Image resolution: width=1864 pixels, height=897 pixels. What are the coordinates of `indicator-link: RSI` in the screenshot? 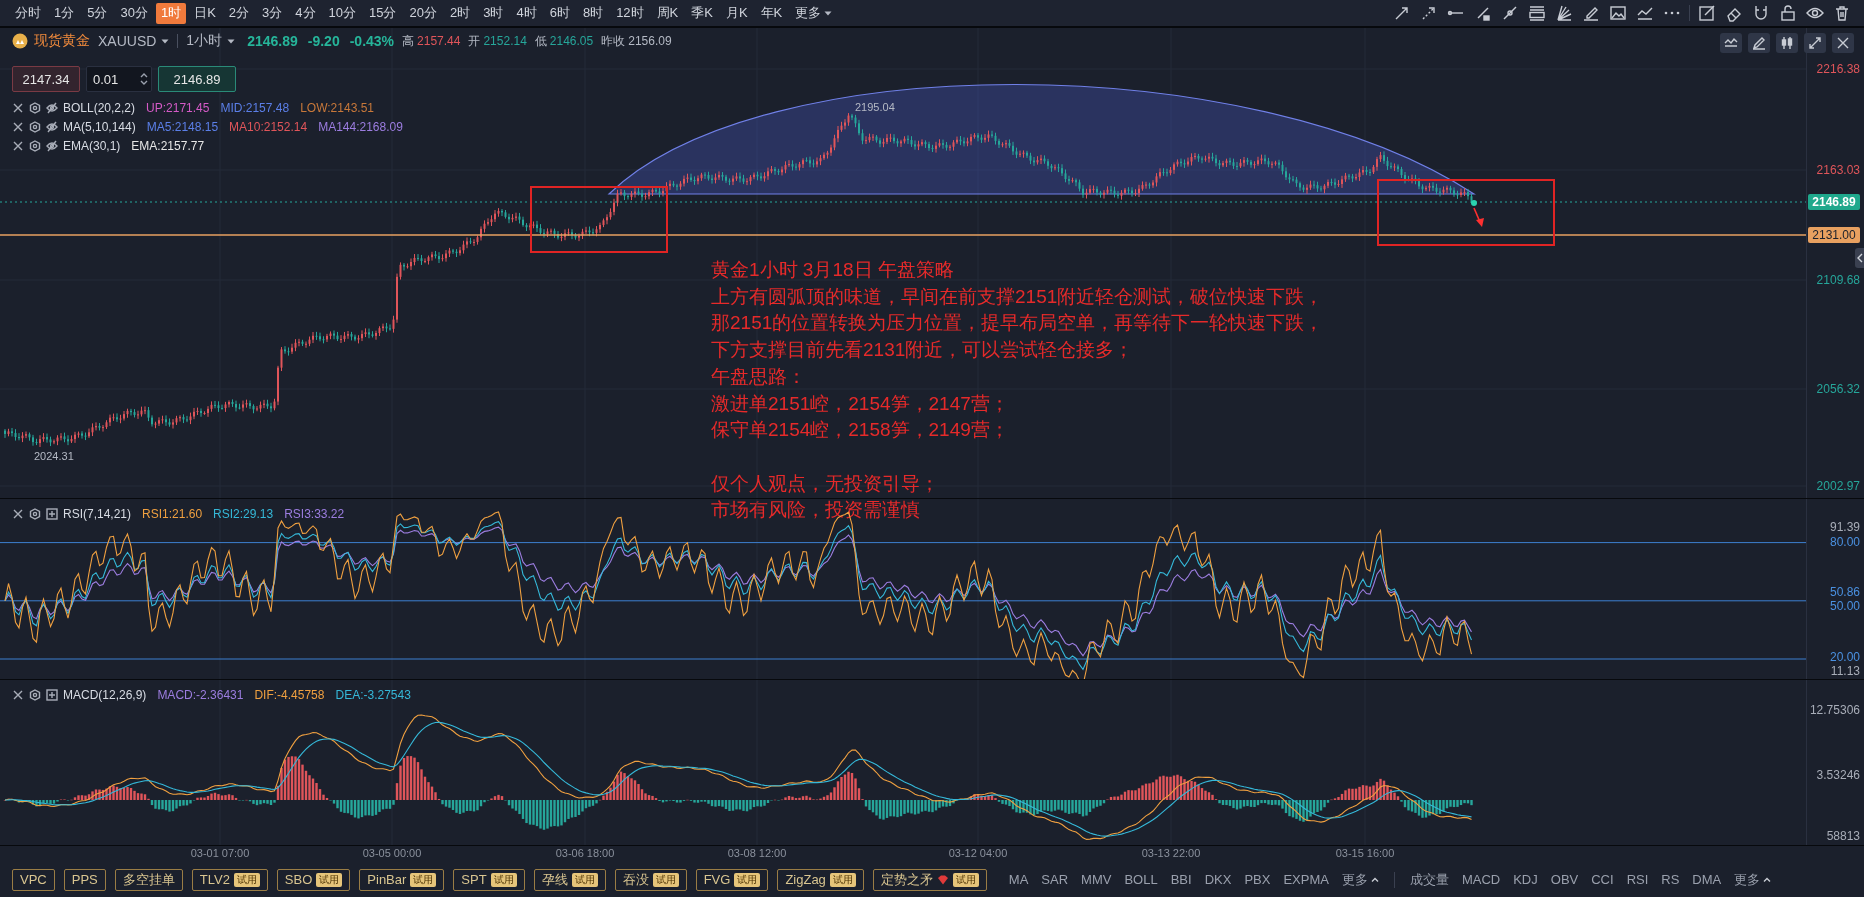 It's located at (1637, 879).